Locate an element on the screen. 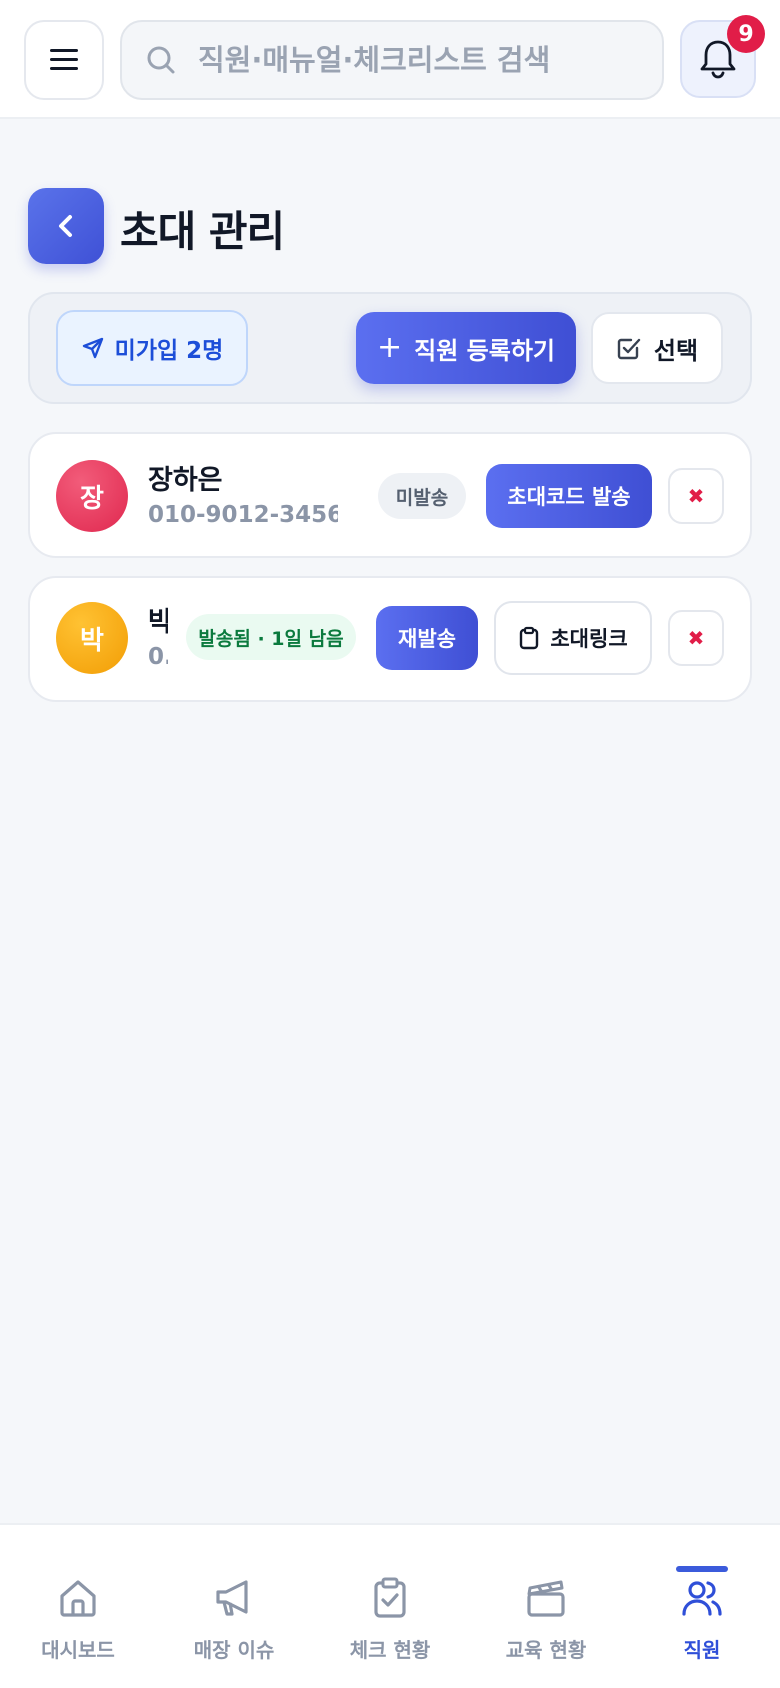 This screenshot has width=780, height=1688. nav-item-dashboard: 대시보드 is located at coordinates (78, 1621).